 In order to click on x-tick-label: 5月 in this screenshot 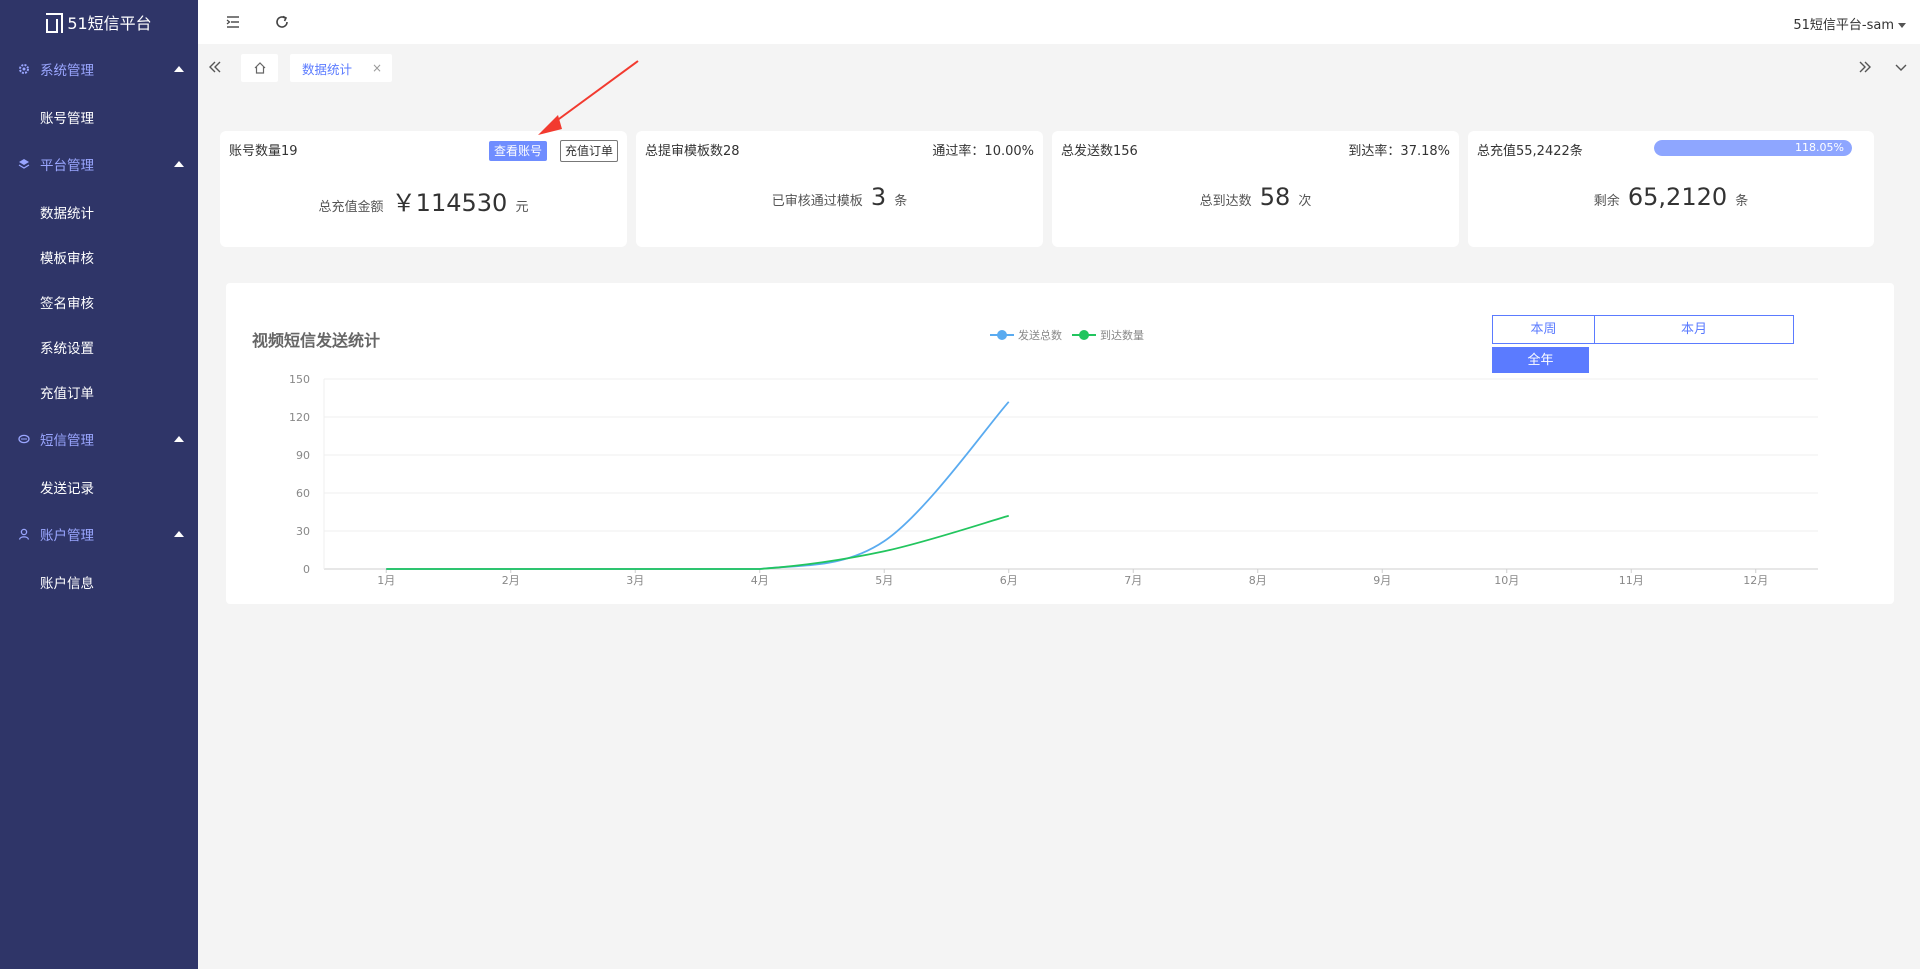, I will do `click(884, 580)`.